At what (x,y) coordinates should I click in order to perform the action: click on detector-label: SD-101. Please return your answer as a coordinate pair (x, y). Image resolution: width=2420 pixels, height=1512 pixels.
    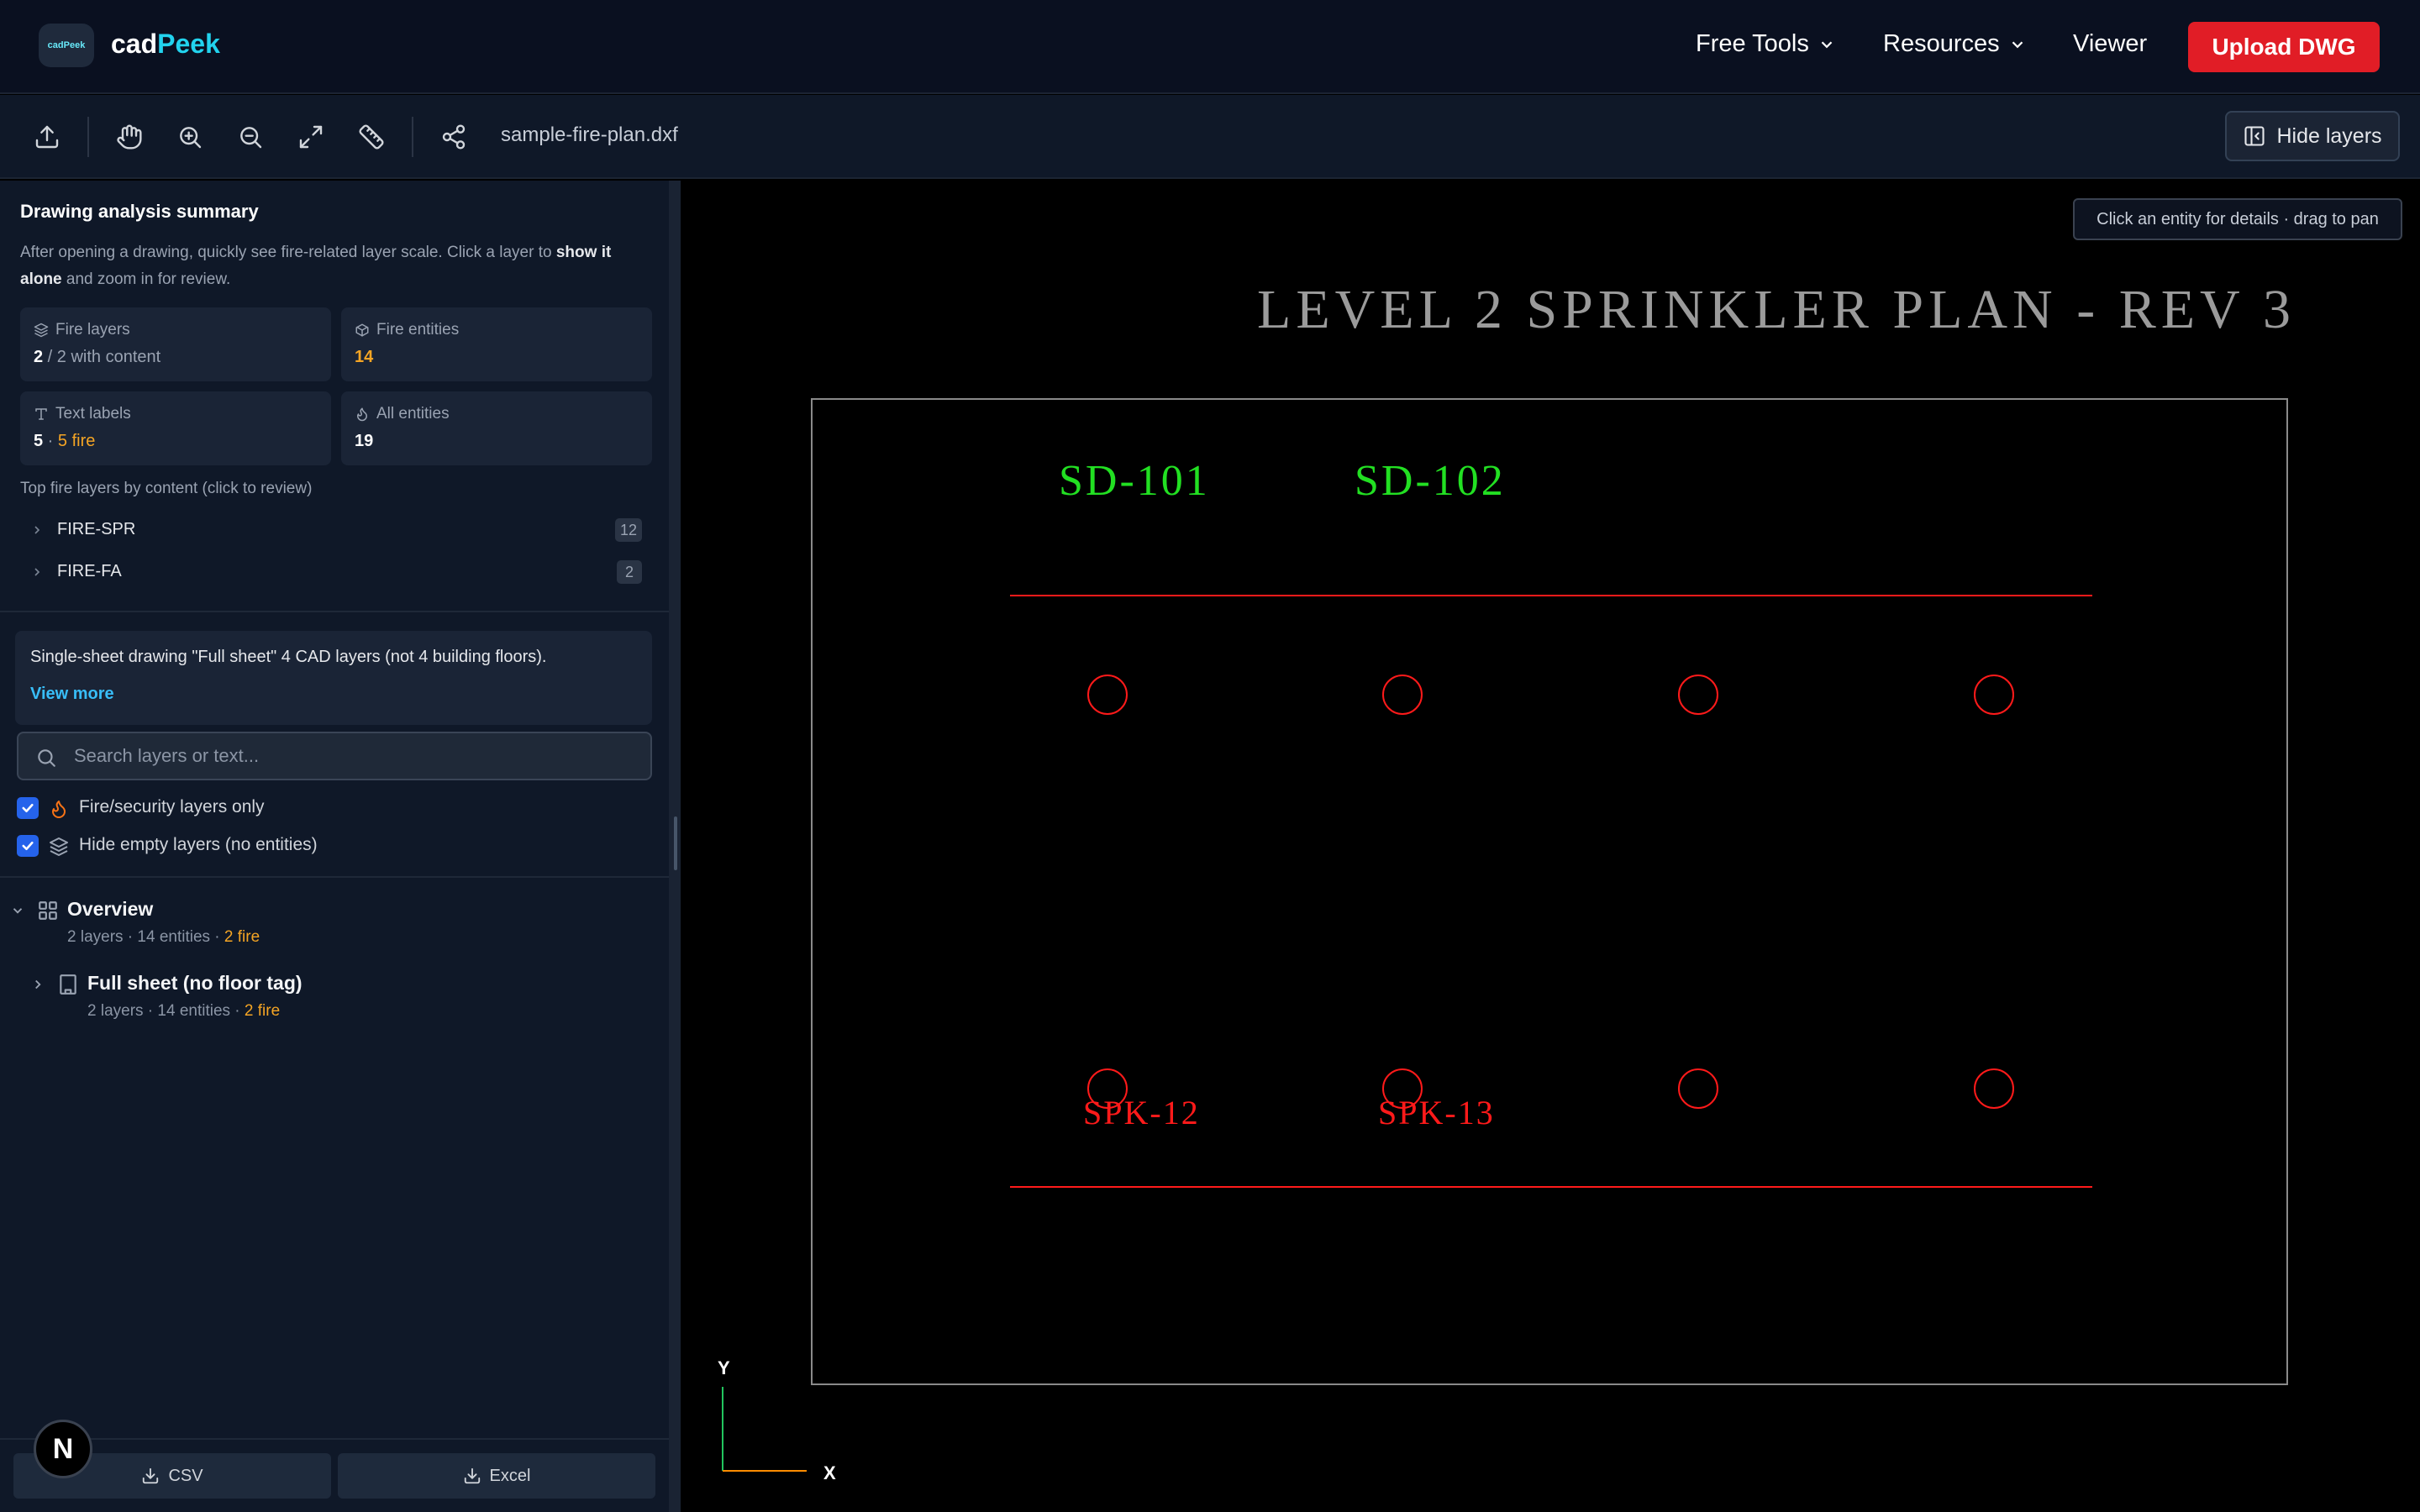
    Looking at the image, I should click on (1134, 481).